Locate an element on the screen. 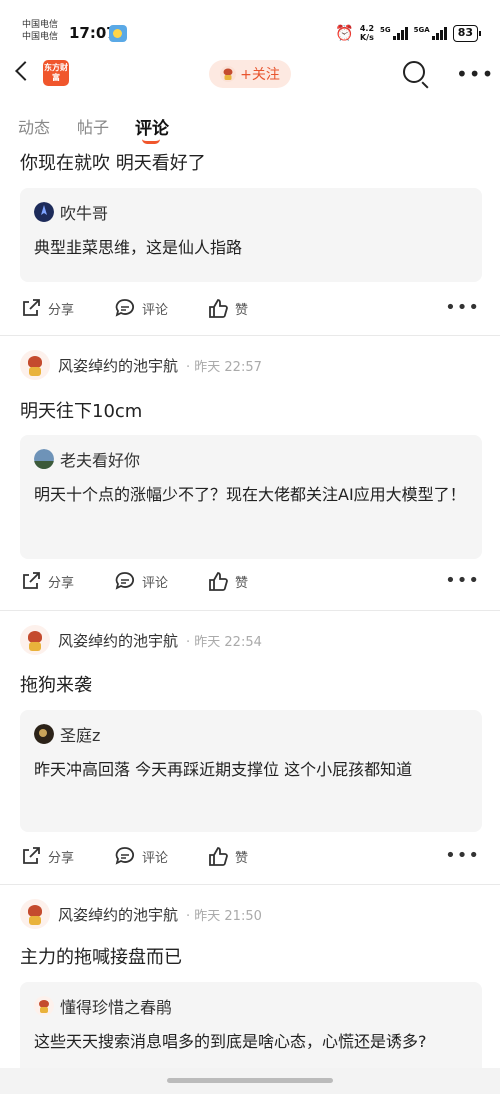 Image resolution: width=500 pixels, height=1094 pixels. quote-text: 昨天冲高回落 今天再踩近期支撑位 这个小屁孩都知道 is located at coordinates (223, 769).